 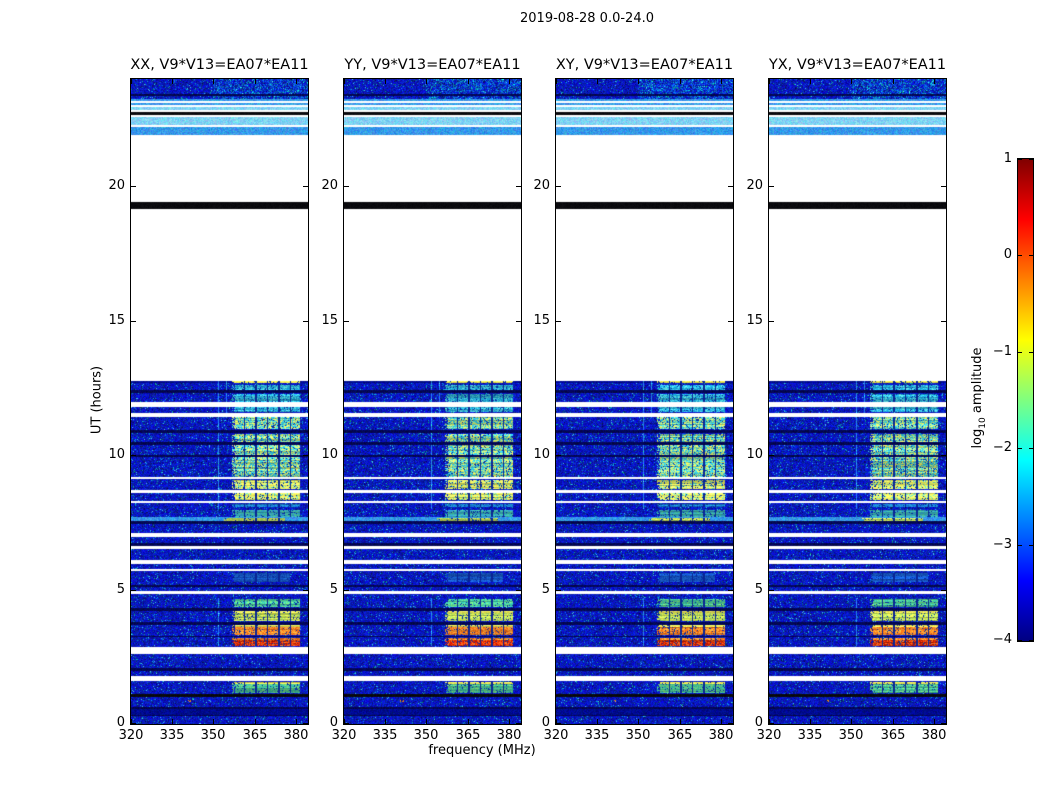 I want to click on colorbar-gradient, so click(x=1025, y=400).